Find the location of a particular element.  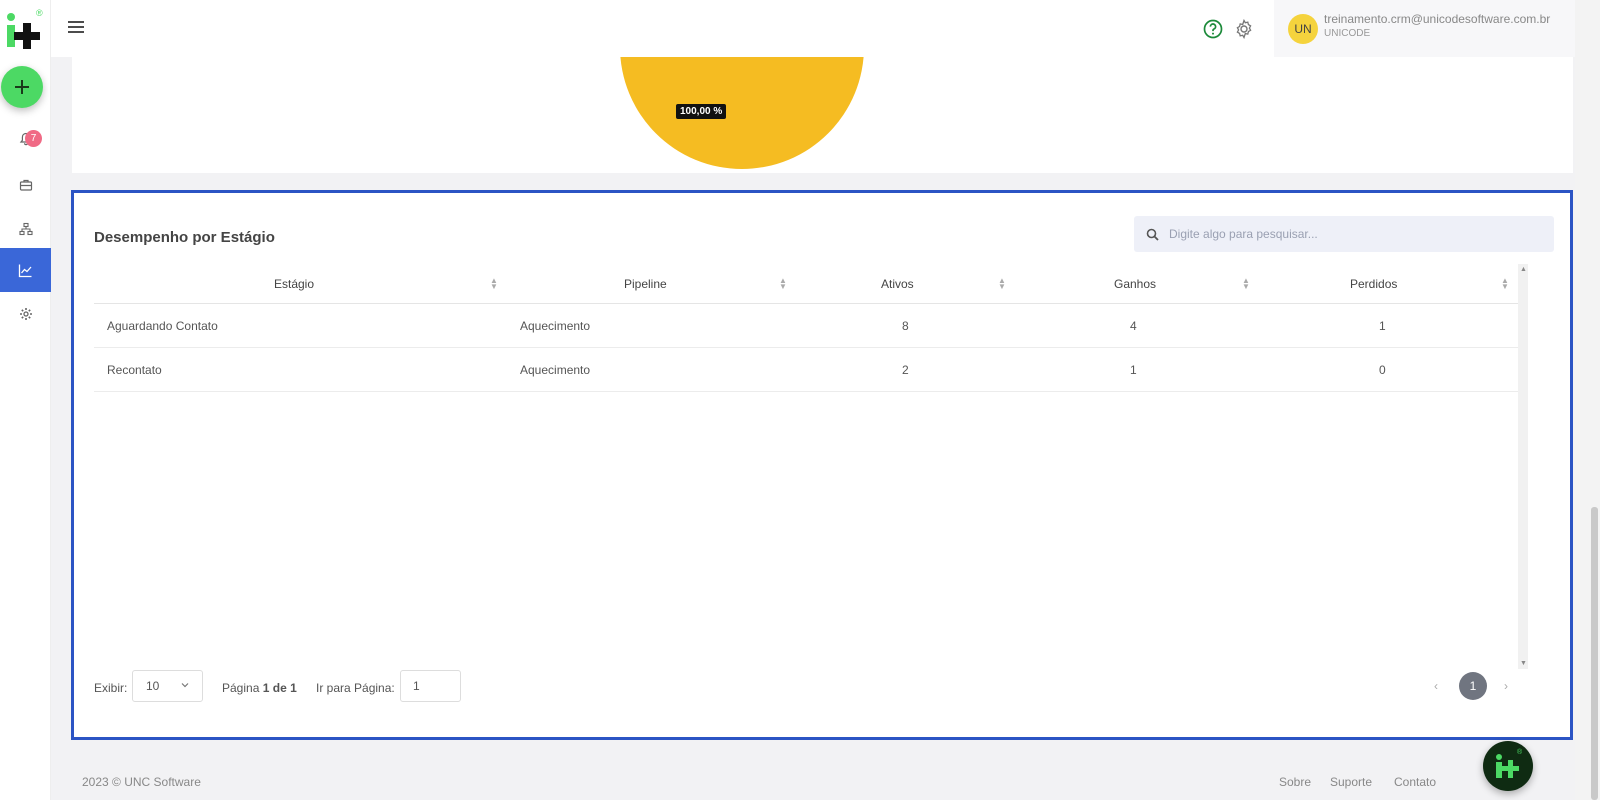

prev-page-button: ‹ is located at coordinates (1436, 686).